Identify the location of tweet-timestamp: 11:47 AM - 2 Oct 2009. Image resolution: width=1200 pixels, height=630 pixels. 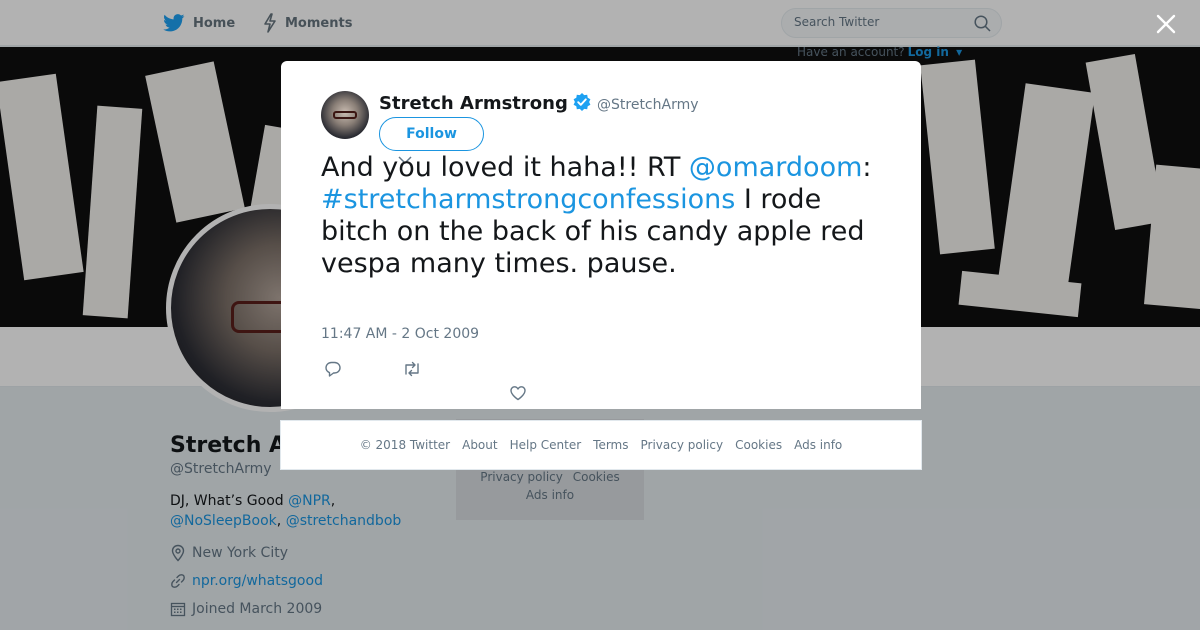
(400, 334).